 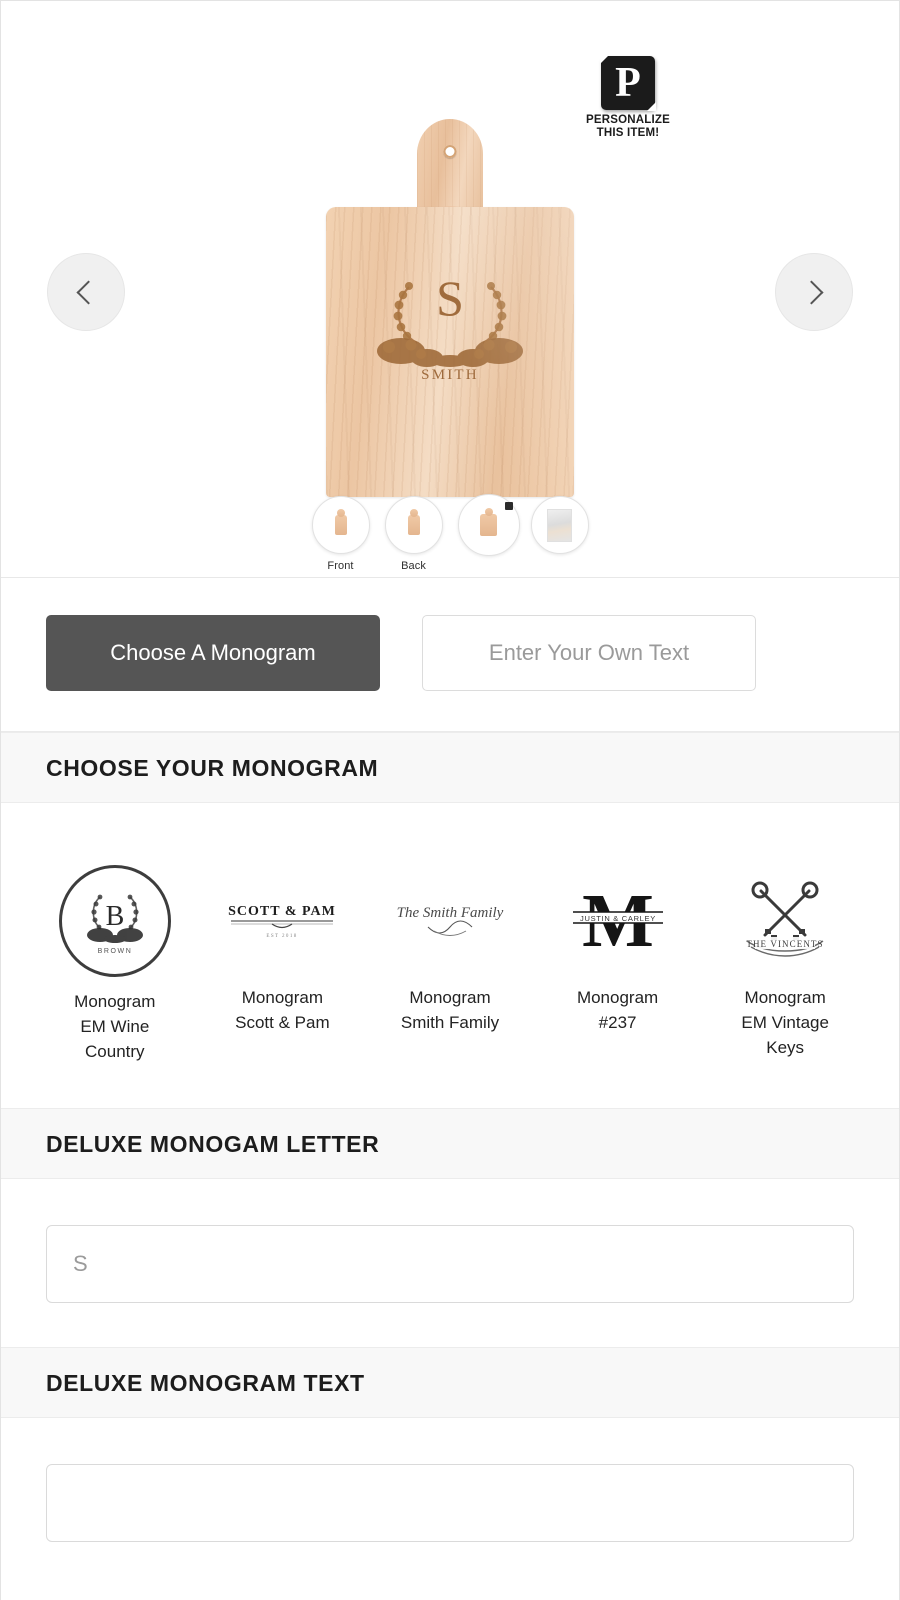 I want to click on thumbnail-back: Back, so click(x=413, y=534).